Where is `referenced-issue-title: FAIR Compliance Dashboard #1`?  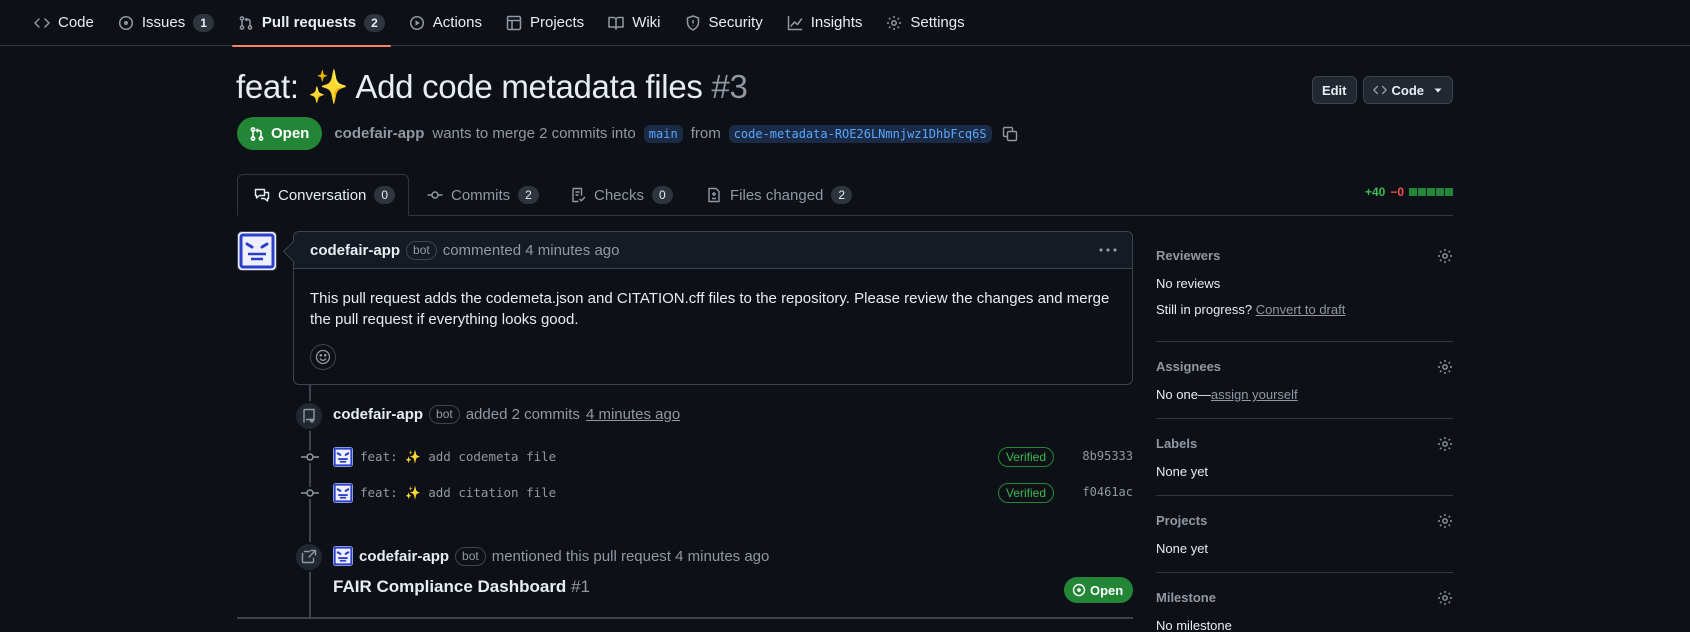
referenced-issue-title: FAIR Compliance Dashboard #1 is located at coordinates (461, 587).